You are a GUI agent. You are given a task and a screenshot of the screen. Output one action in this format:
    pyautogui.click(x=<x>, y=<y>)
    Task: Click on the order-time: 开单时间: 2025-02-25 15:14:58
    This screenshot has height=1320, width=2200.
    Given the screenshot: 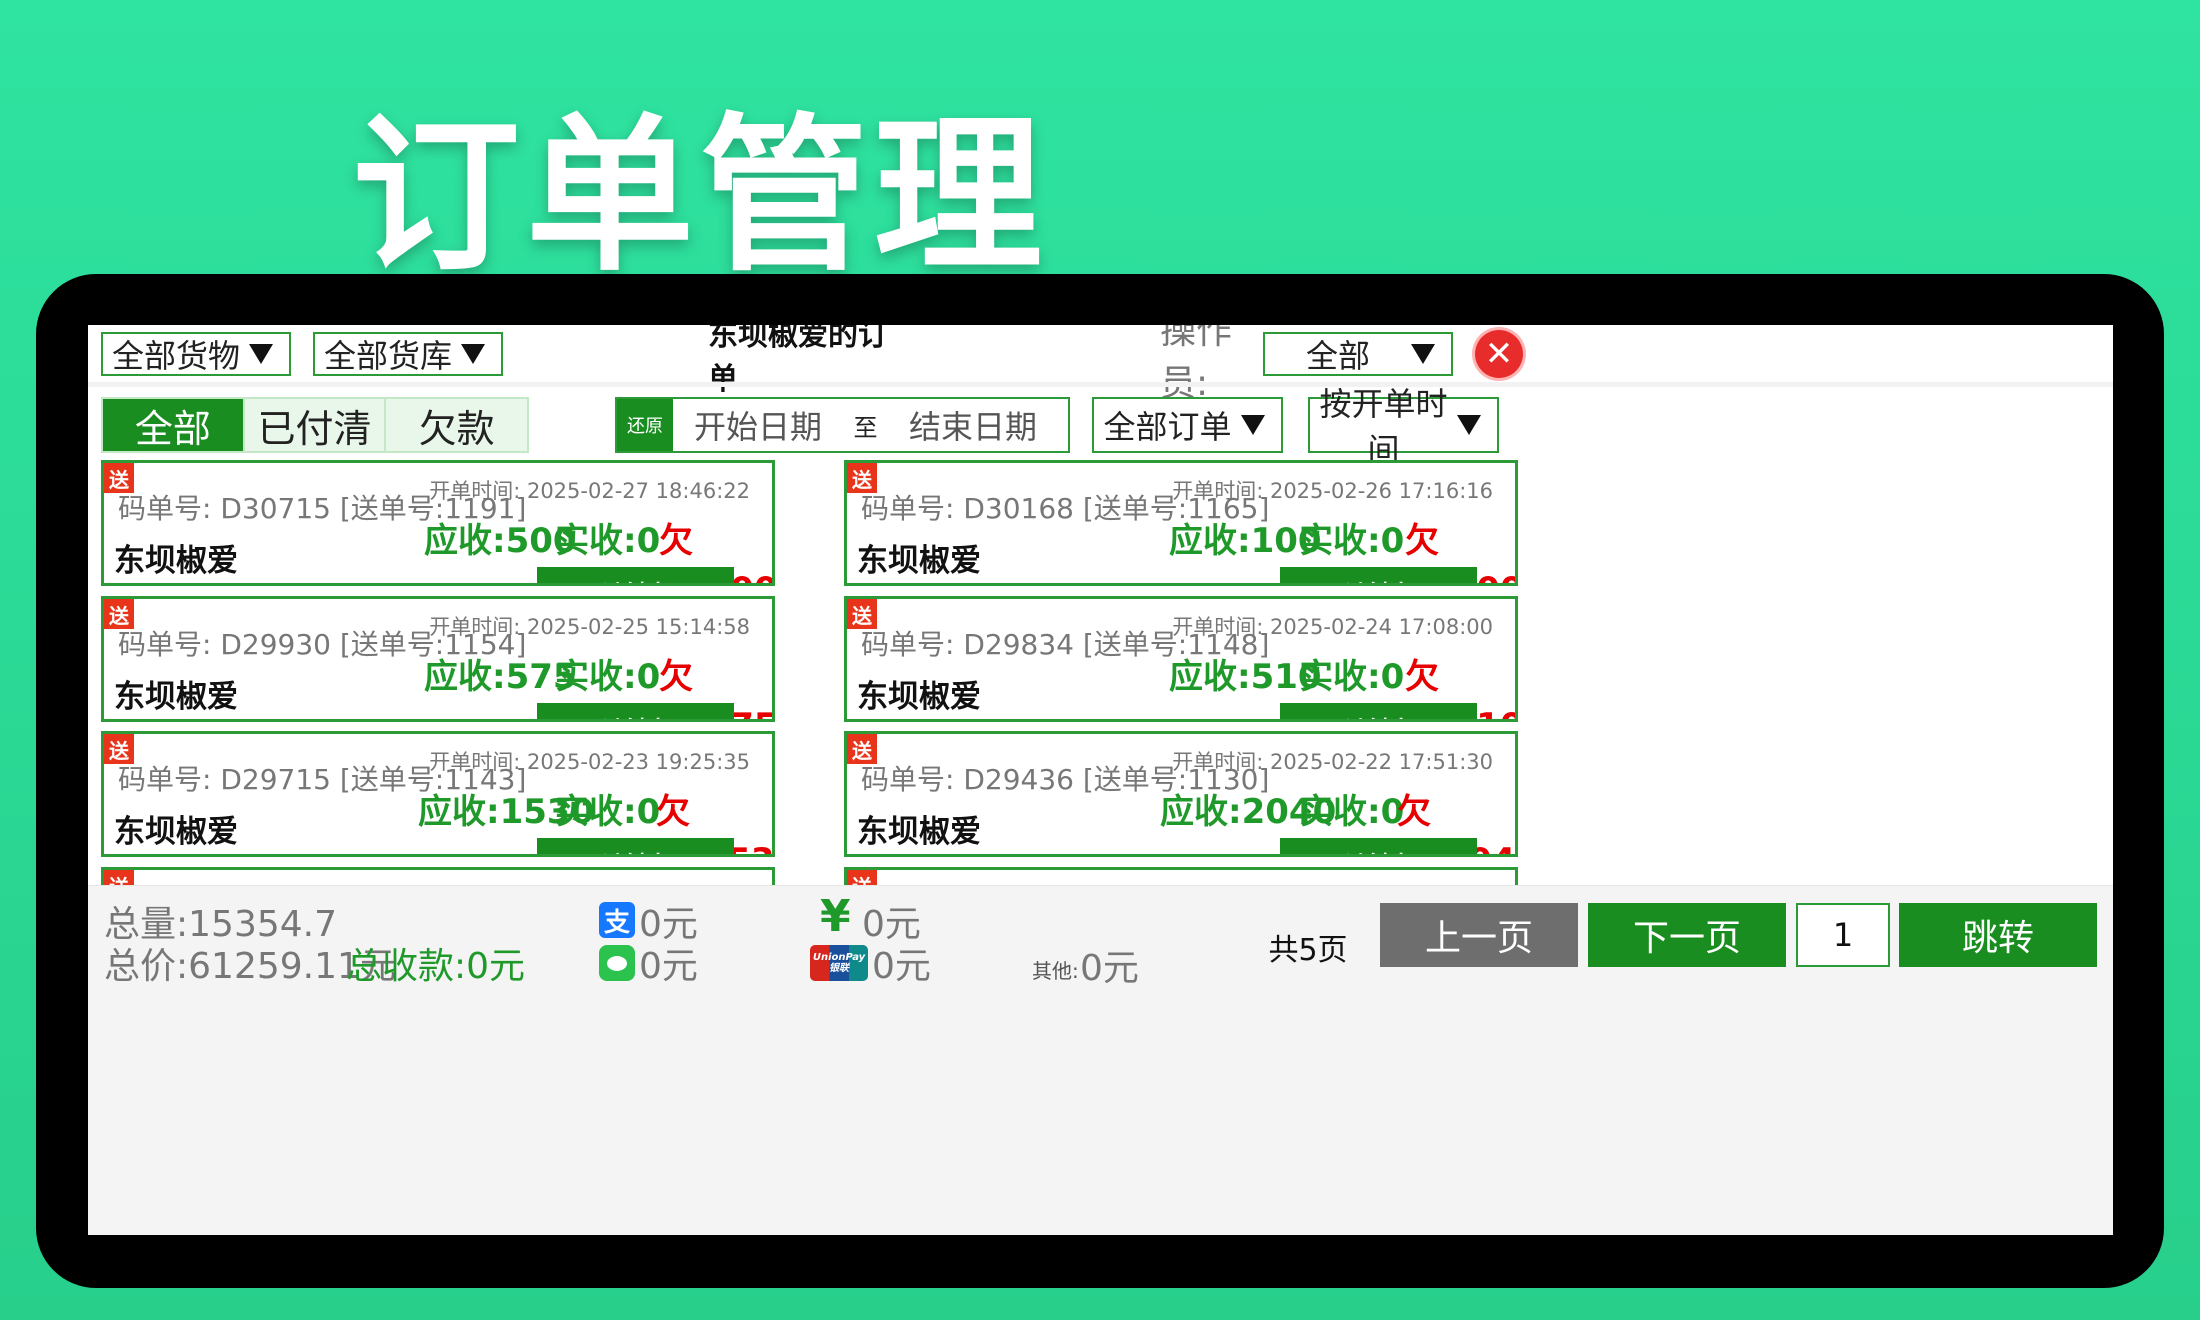 What is the action you would take?
    pyautogui.click(x=589, y=627)
    